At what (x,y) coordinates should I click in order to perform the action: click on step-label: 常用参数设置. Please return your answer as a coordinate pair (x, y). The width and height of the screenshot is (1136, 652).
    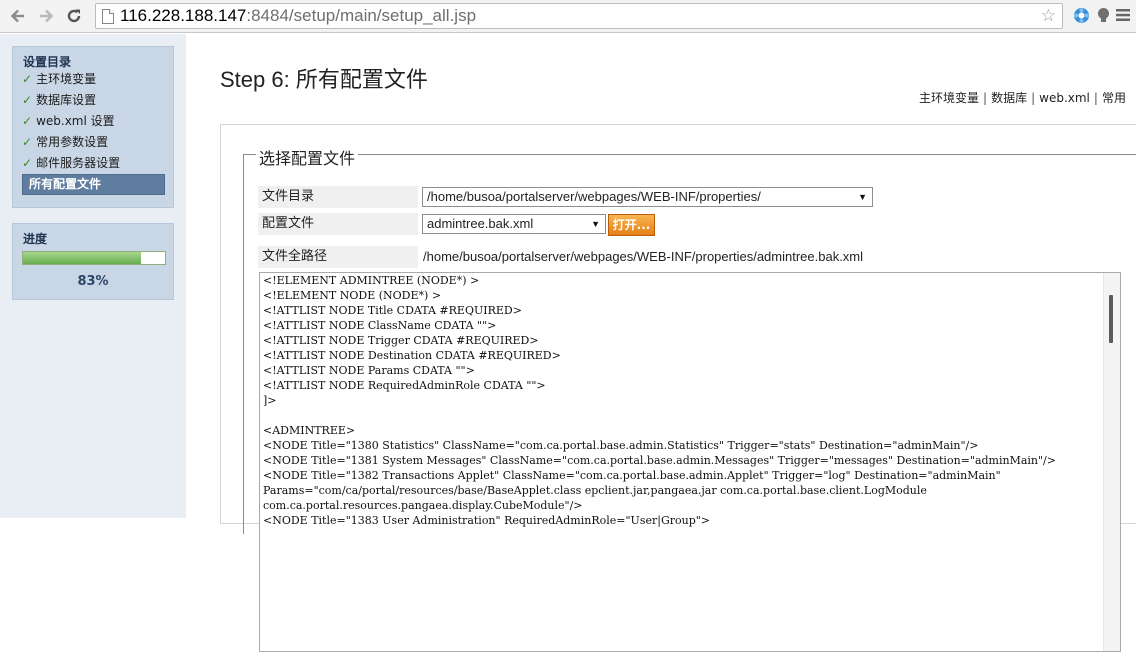
    Looking at the image, I should click on (72, 142).